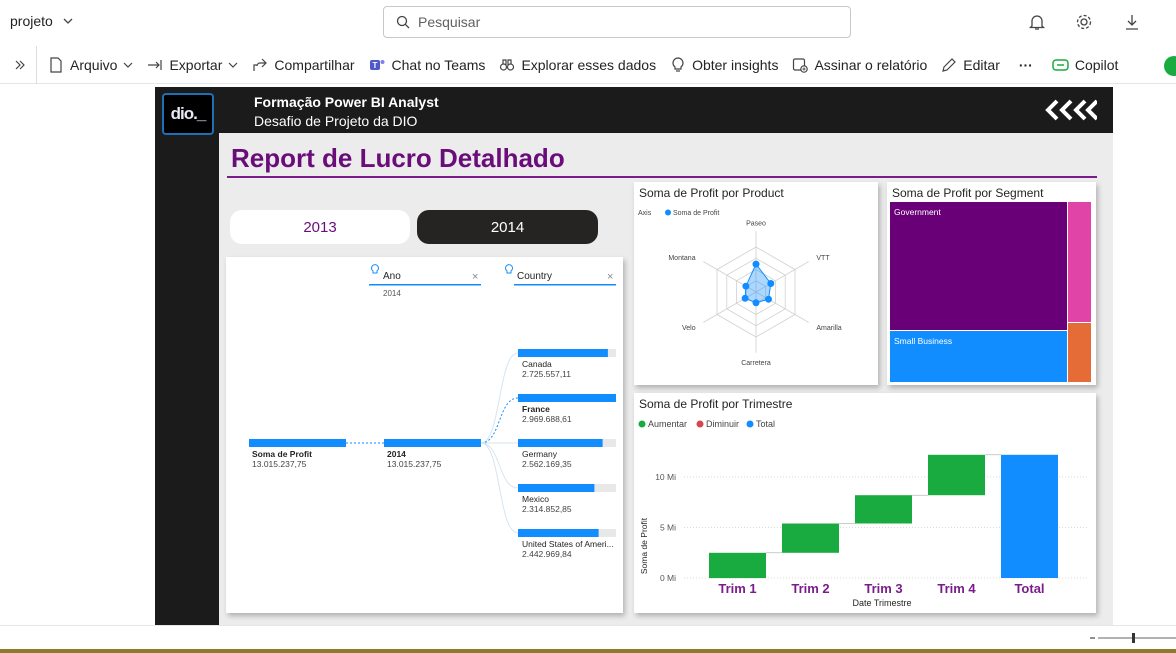  What do you see at coordinates (303, 65) in the screenshot?
I see `share-button: Compartilhar` at bounding box center [303, 65].